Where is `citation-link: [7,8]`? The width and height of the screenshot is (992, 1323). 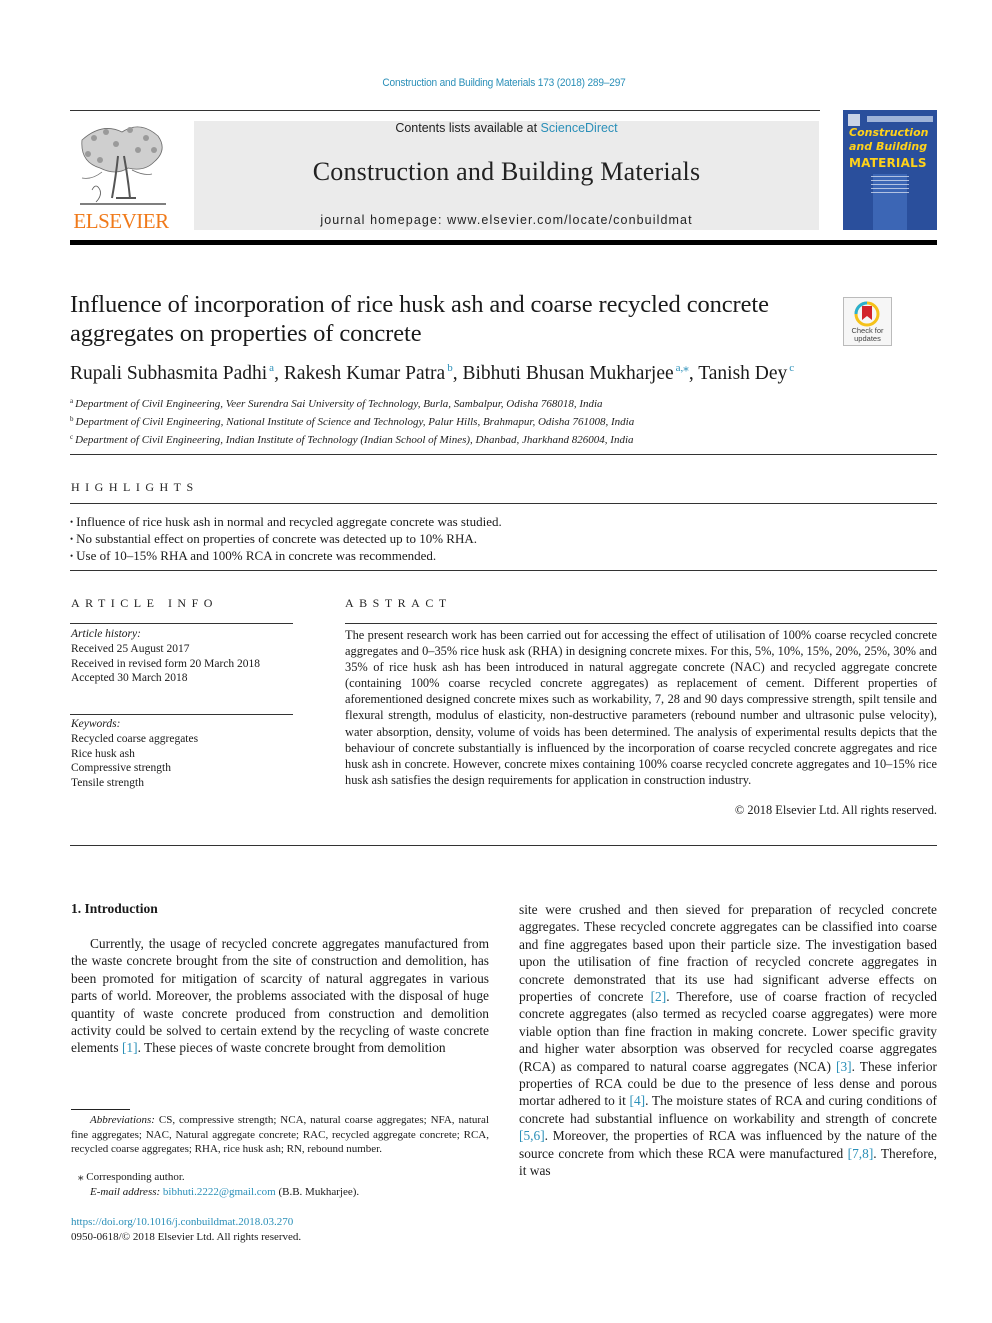 citation-link: [7,8] is located at coordinates (861, 1153).